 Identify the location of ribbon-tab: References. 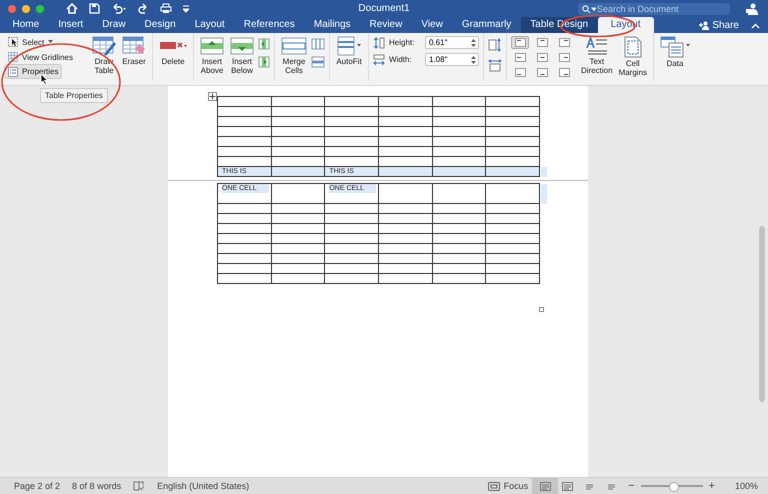
(269, 25).